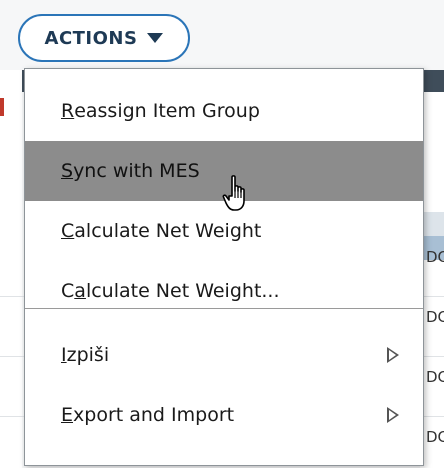  Describe the element at coordinates (91, 38) in the screenshot. I see `actions-button-label: ACTIONS` at that location.